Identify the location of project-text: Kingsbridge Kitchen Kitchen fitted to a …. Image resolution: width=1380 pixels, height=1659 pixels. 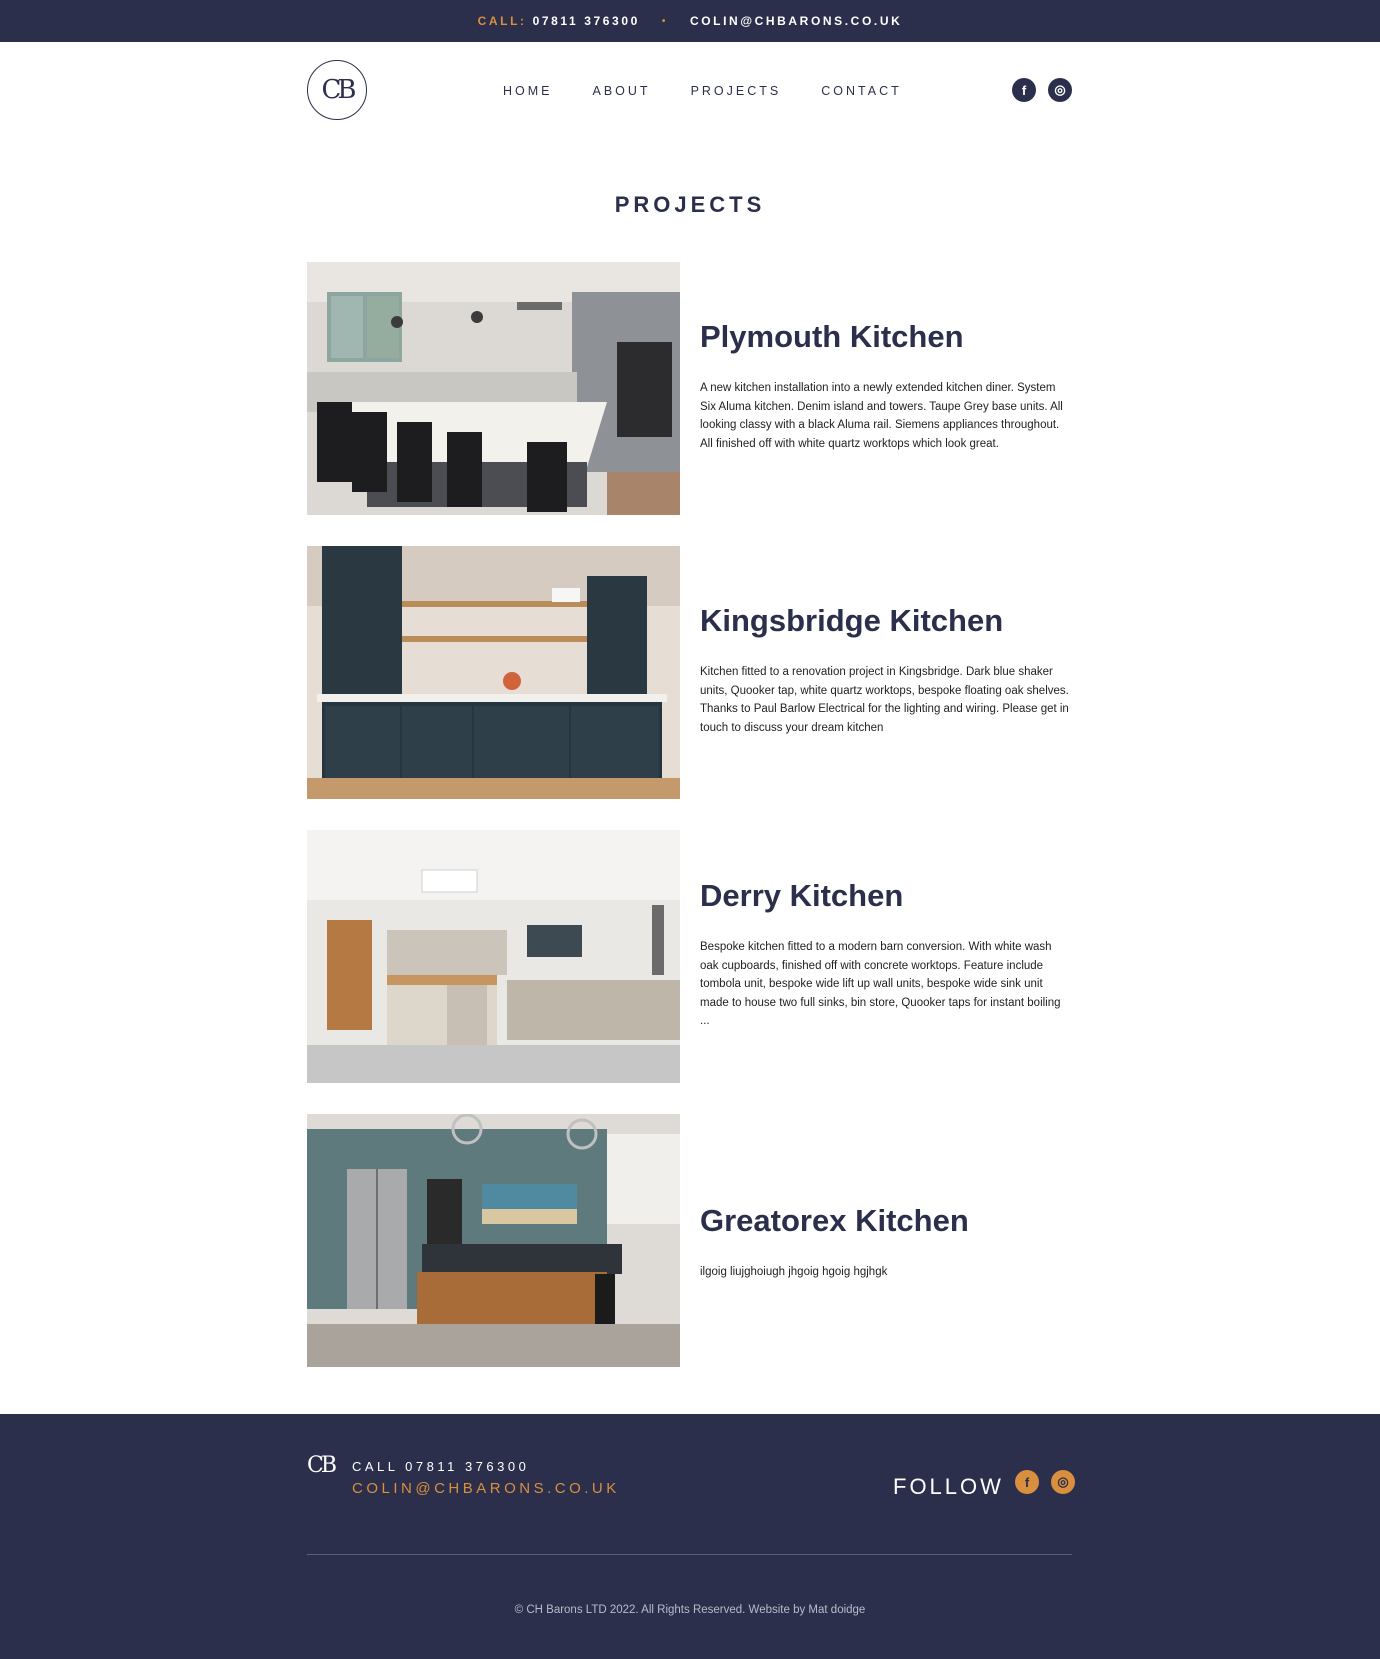
(886, 670).